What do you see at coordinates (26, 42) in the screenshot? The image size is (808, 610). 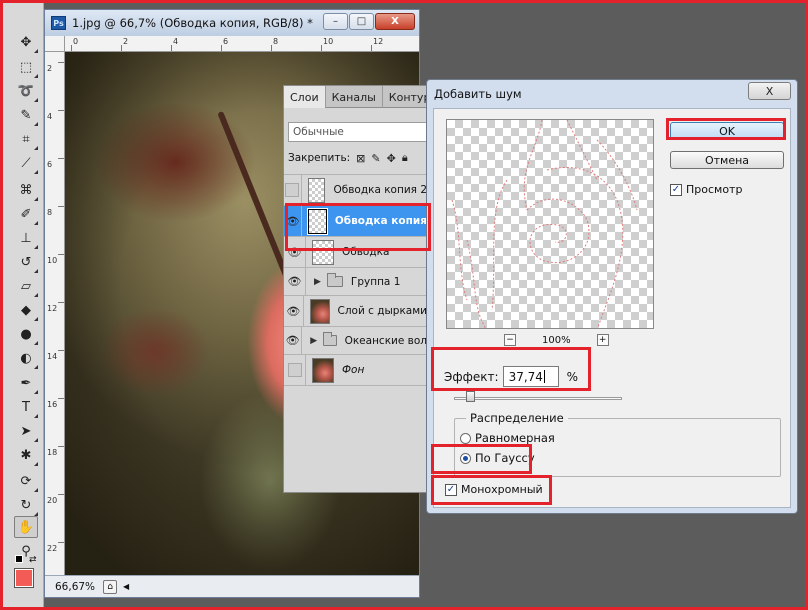 I see `move-tool-icon: ✥` at bounding box center [26, 42].